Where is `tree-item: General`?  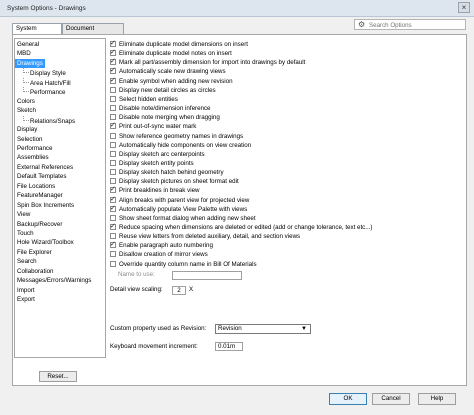
tree-item: General is located at coordinates (28, 44).